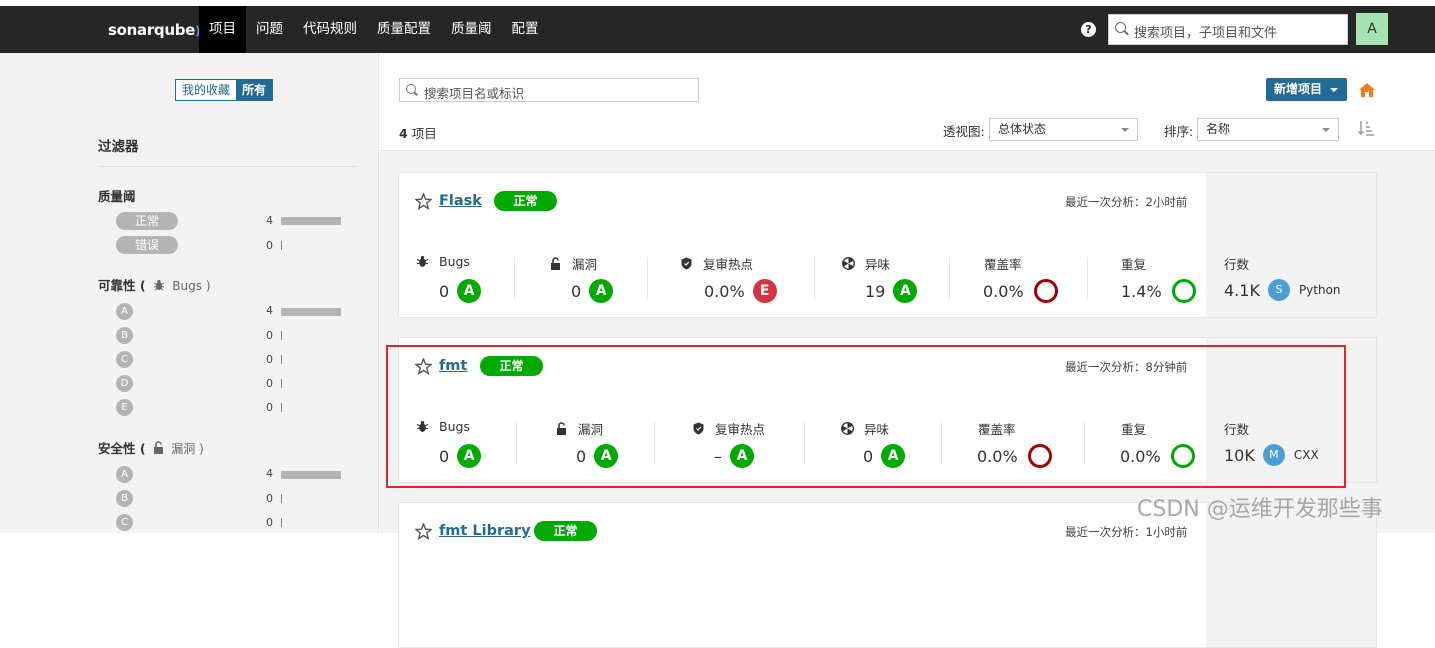 The height and width of the screenshot is (648, 1435). What do you see at coordinates (206, 90) in the screenshot?
I see `toggle-favorites: 我的收藏` at bounding box center [206, 90].